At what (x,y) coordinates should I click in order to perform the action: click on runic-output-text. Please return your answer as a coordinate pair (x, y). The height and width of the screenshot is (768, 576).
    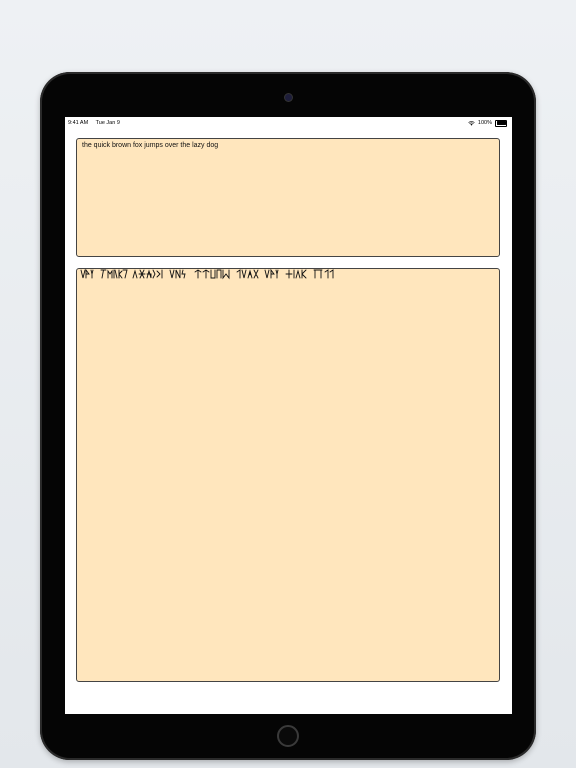
    Looking at the image, I should click on (207, 274).